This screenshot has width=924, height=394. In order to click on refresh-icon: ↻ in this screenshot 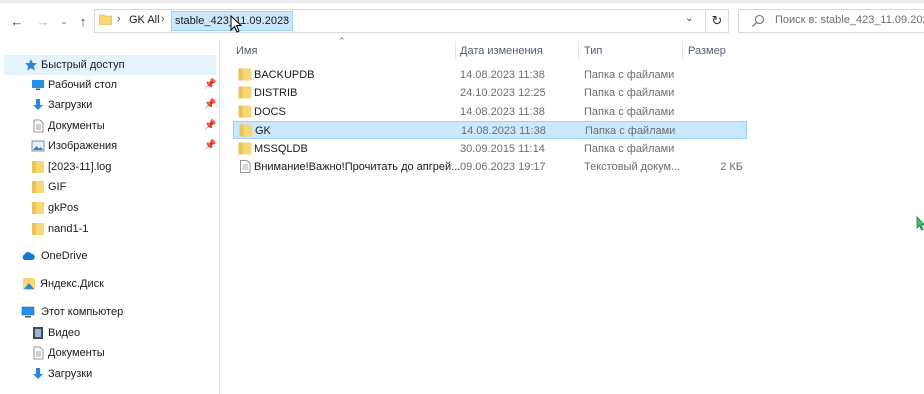, I will do `click(717, 20)`.